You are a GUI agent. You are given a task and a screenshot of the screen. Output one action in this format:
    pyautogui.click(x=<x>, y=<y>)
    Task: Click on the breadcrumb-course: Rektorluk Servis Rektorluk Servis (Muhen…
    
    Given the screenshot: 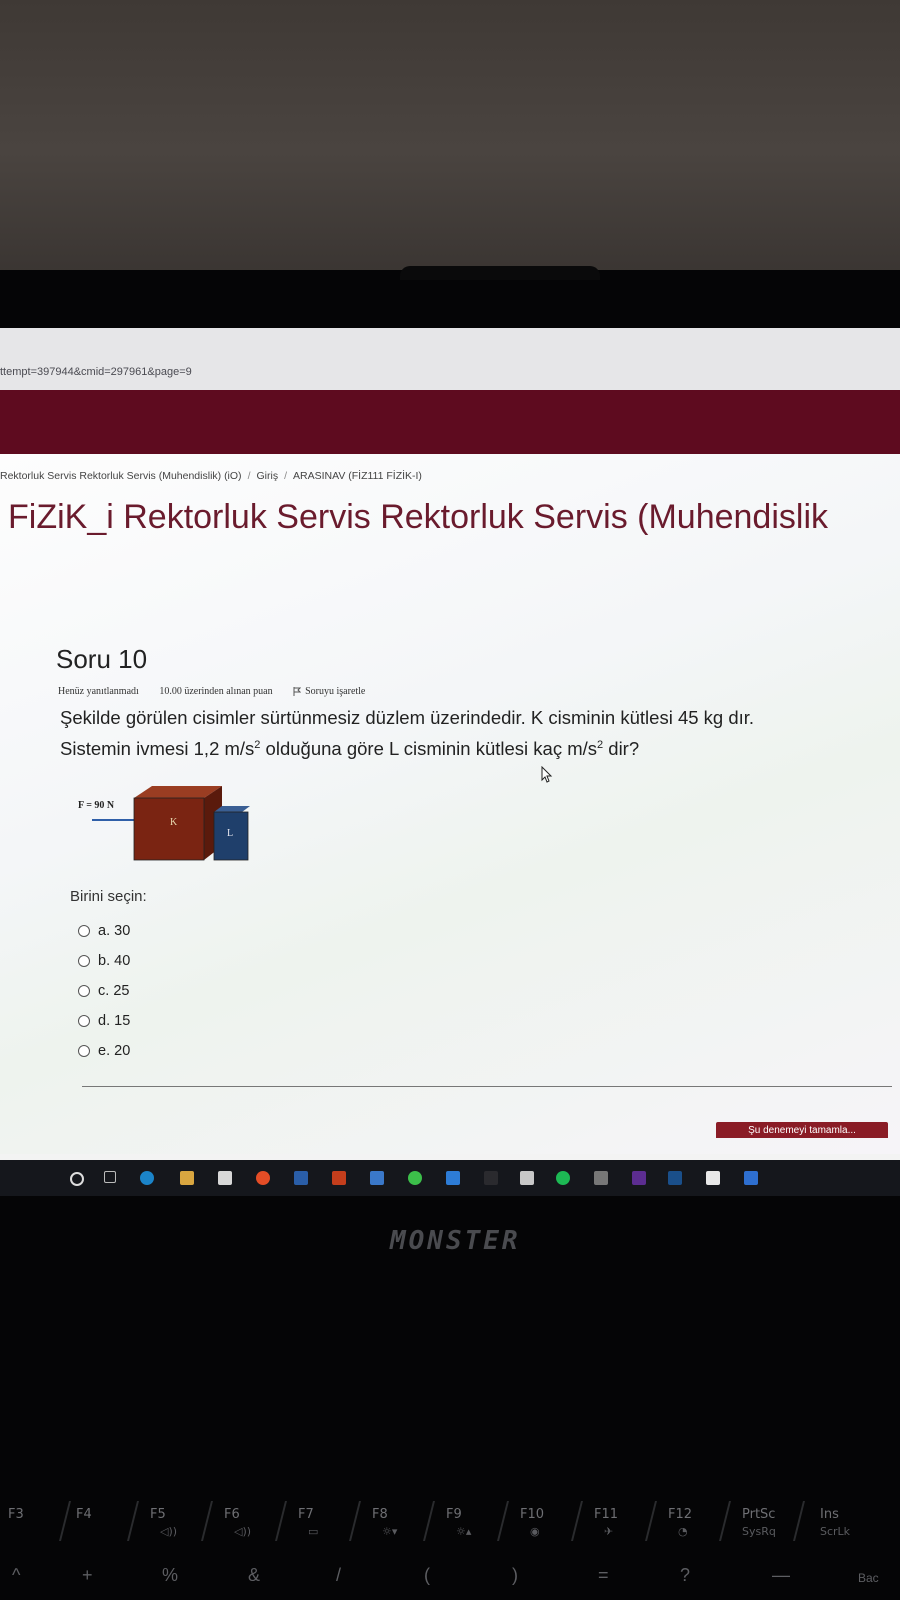 What is the action you would take?
    pyautogui.click(x=121, y=476)
    